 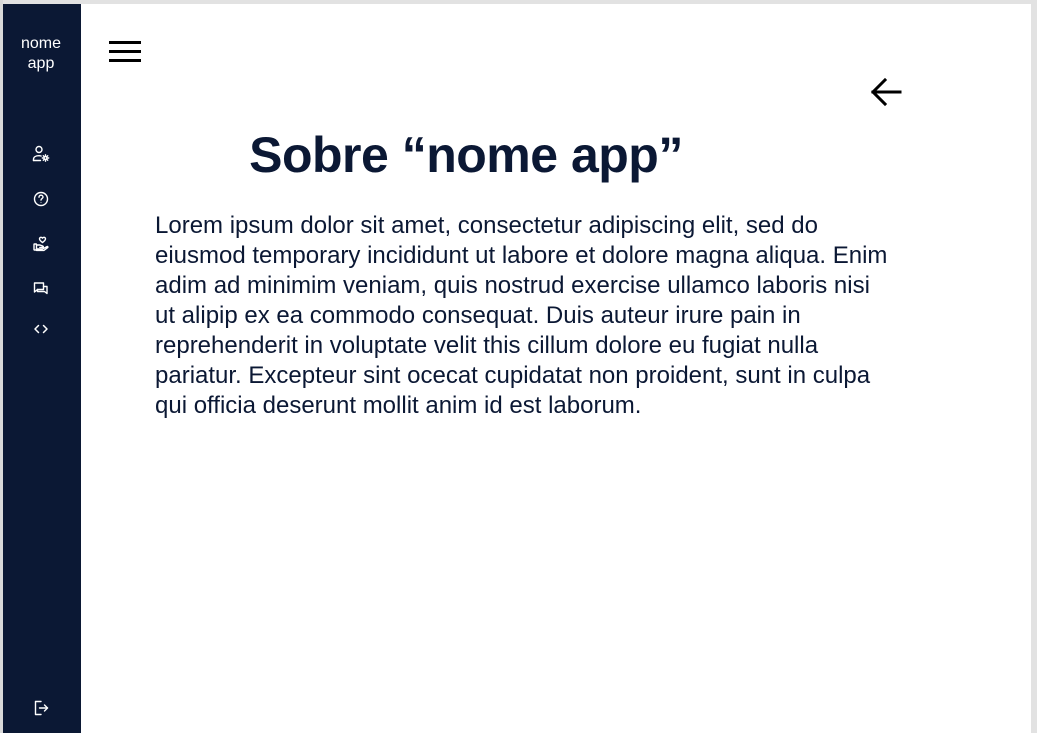 I want to click on logout-icon, so click(x=41, y=708).